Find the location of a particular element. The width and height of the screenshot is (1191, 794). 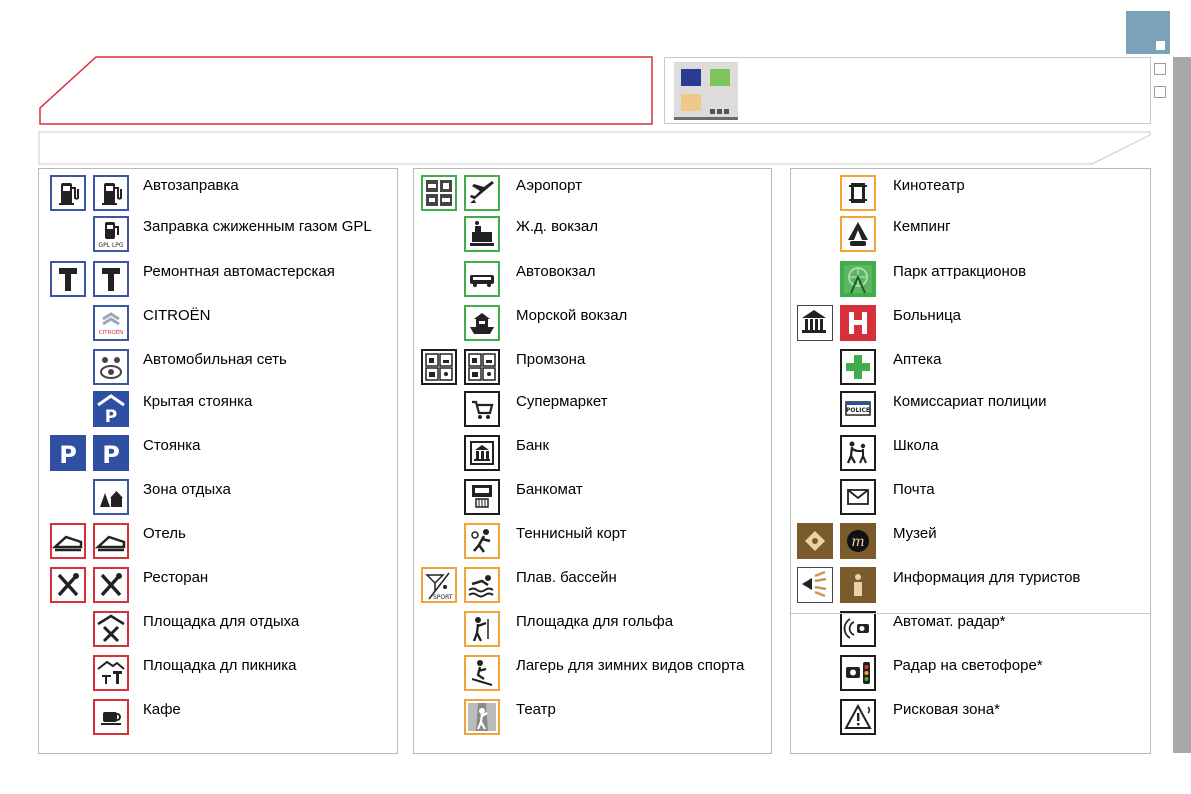

legend-row: Автозаправка is located at coordinates (218, 197).